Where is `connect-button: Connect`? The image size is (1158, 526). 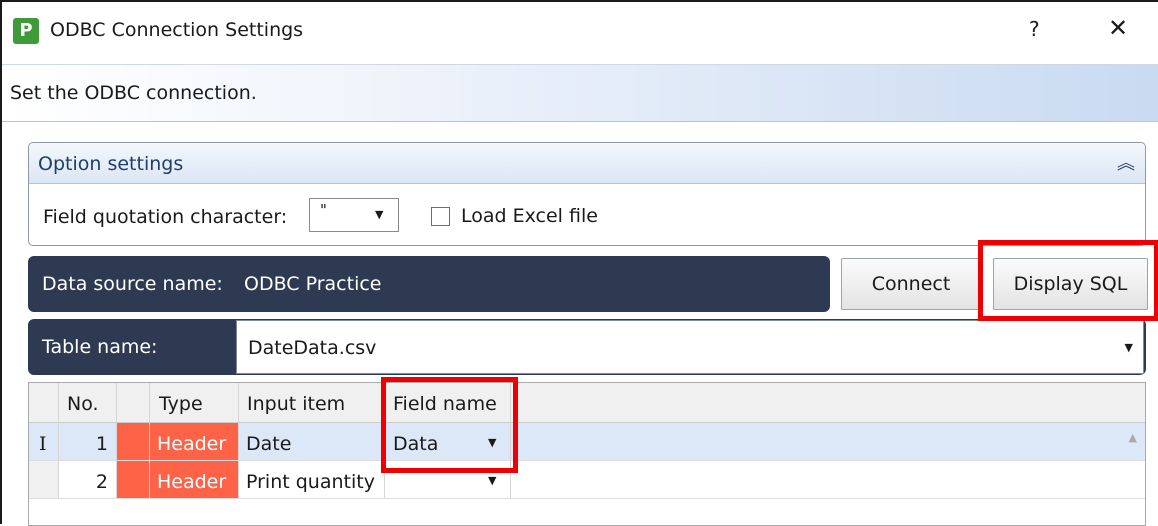 connect-button: Connect is located at coordinates (911, 284).